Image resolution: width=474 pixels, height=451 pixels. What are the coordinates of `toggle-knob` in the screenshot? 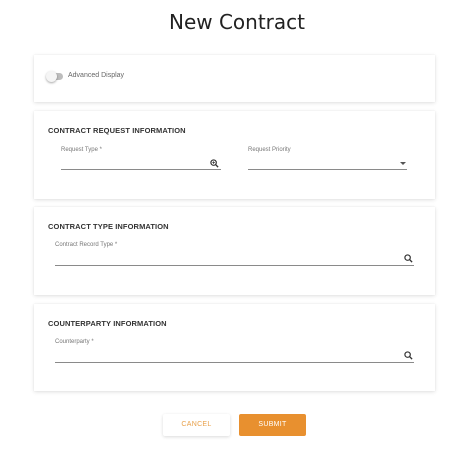 It's located at (51, 76).